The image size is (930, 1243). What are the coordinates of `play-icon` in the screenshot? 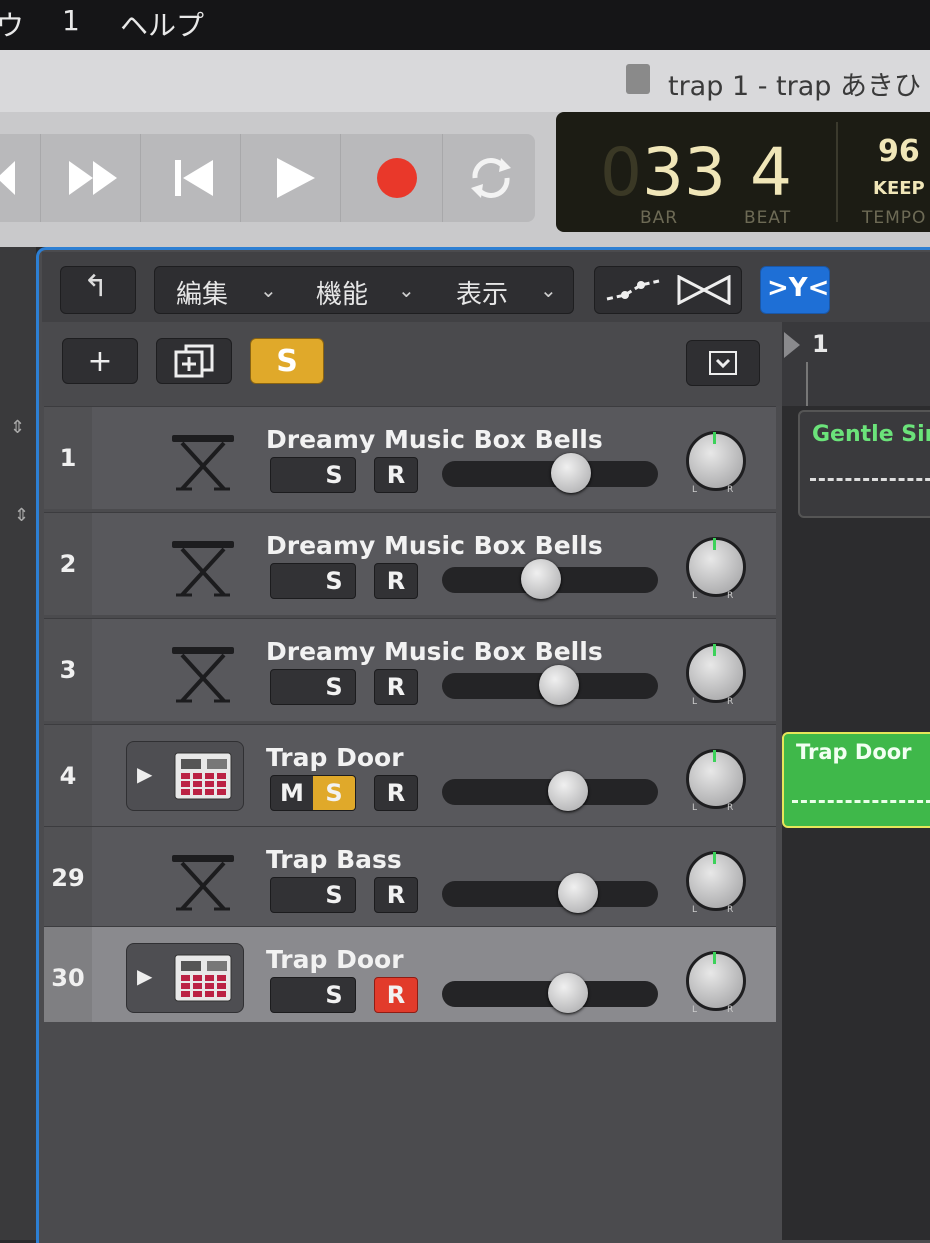 It's located at (296, 178).